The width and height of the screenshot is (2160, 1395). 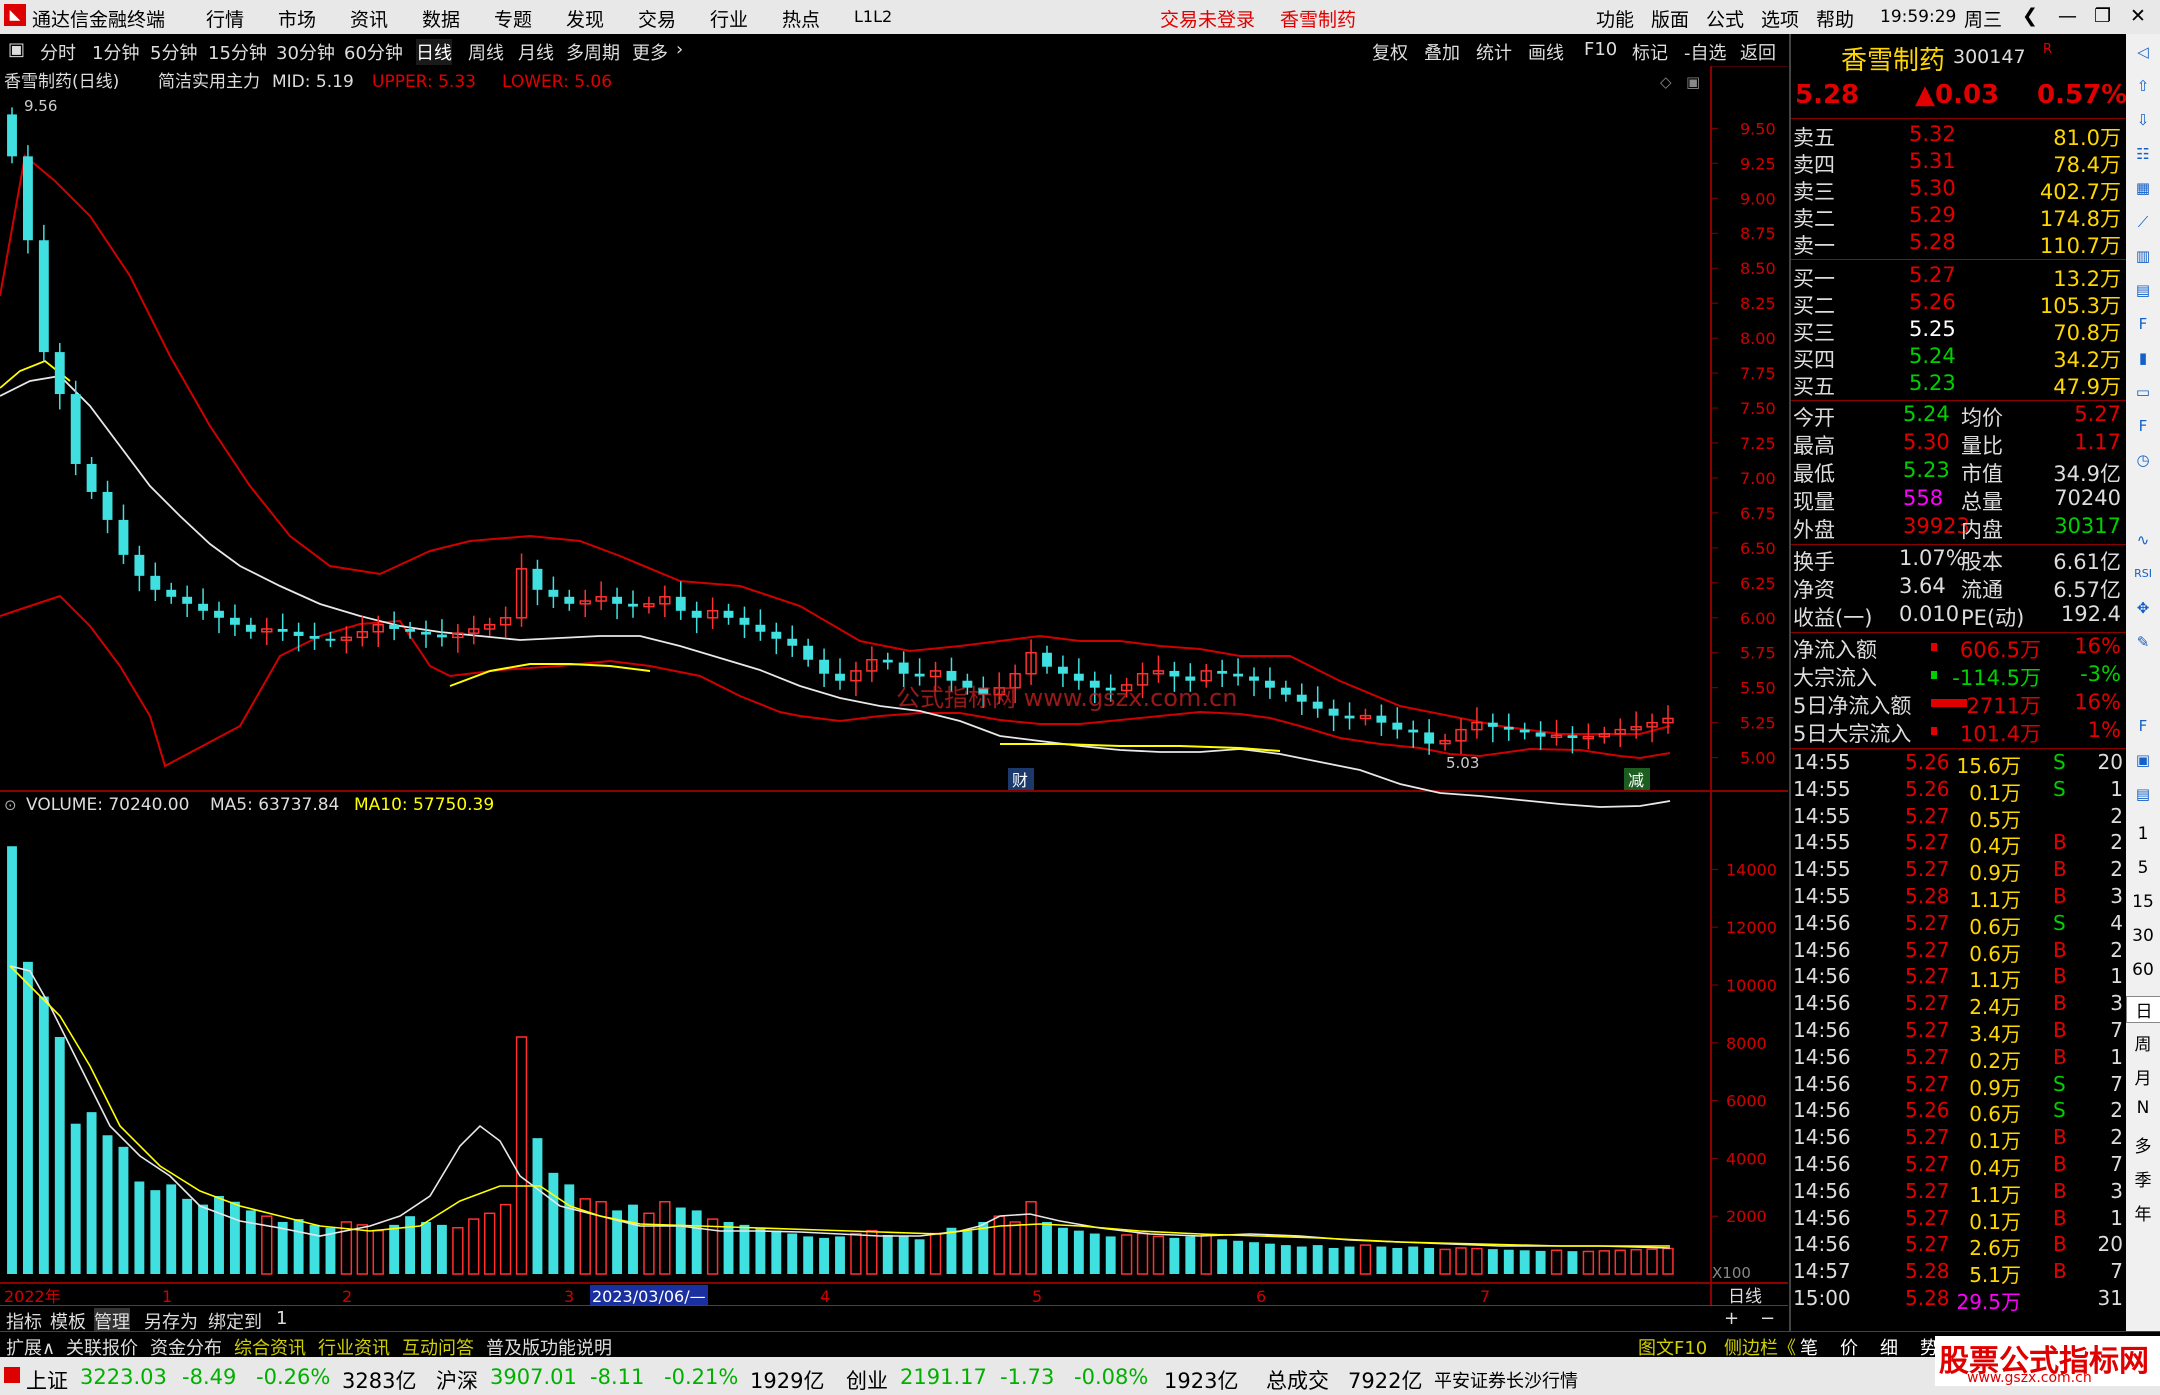 What do you see at coordinates (1959, 1246) in the screenshot?
I see `tick-row: 14:56 5.27 2.6万 B 20` at bounding box center [1959, 1246].